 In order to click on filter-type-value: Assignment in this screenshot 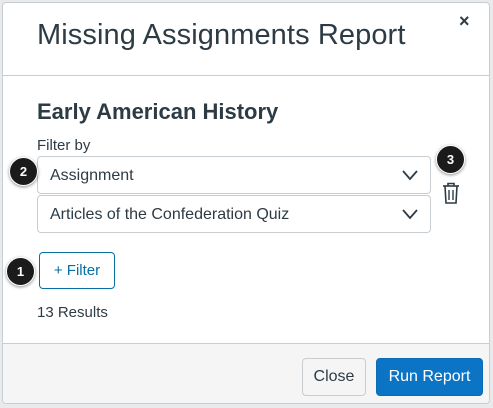, I will do `click(92, 175)`.